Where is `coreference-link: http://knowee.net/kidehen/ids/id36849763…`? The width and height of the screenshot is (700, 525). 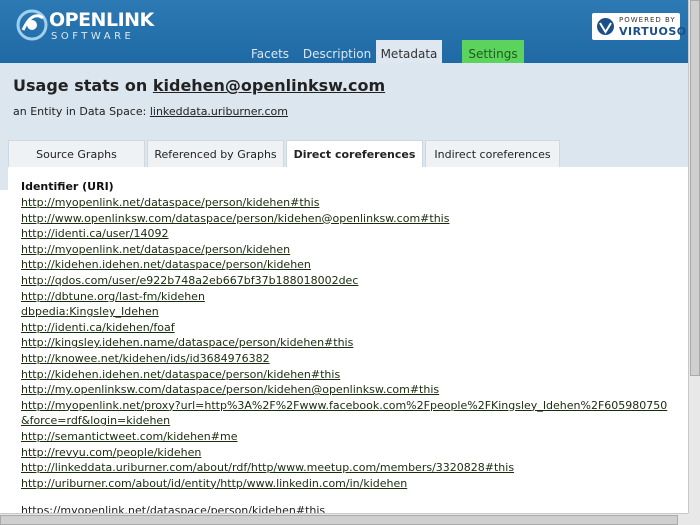 coreference-link: http://knowee.net/kidehen/ids/id36849763… is located at coordinates (351, 359).